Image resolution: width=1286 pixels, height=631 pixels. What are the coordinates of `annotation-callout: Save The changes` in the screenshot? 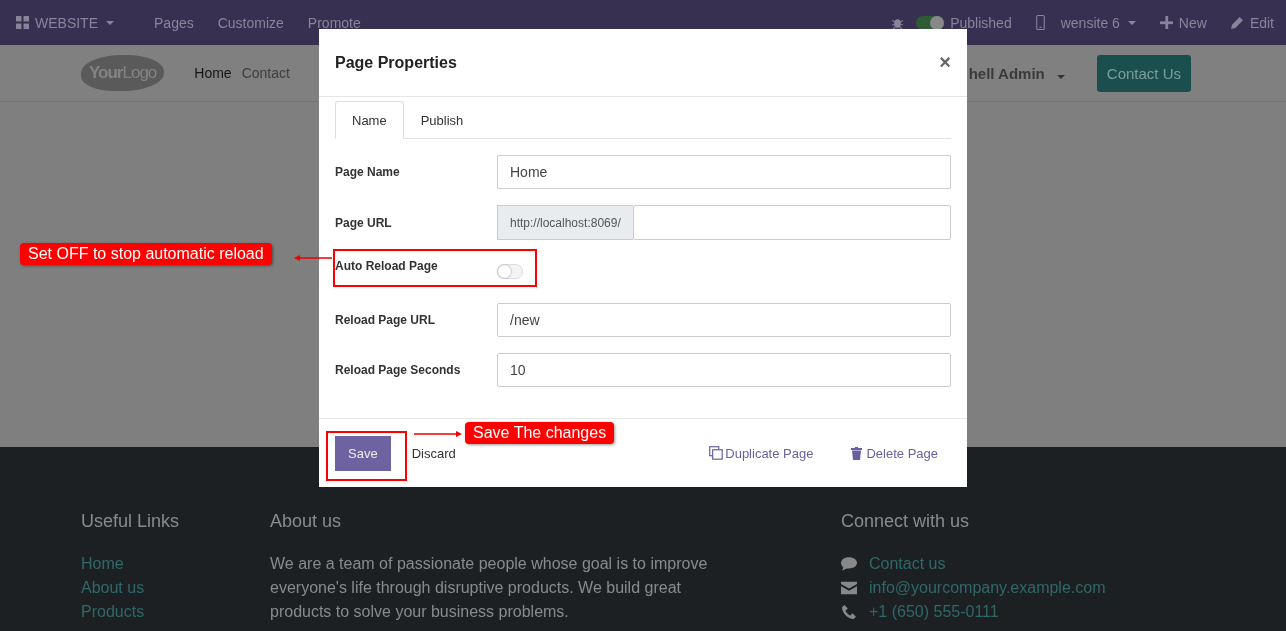 It's located at (540, 433).